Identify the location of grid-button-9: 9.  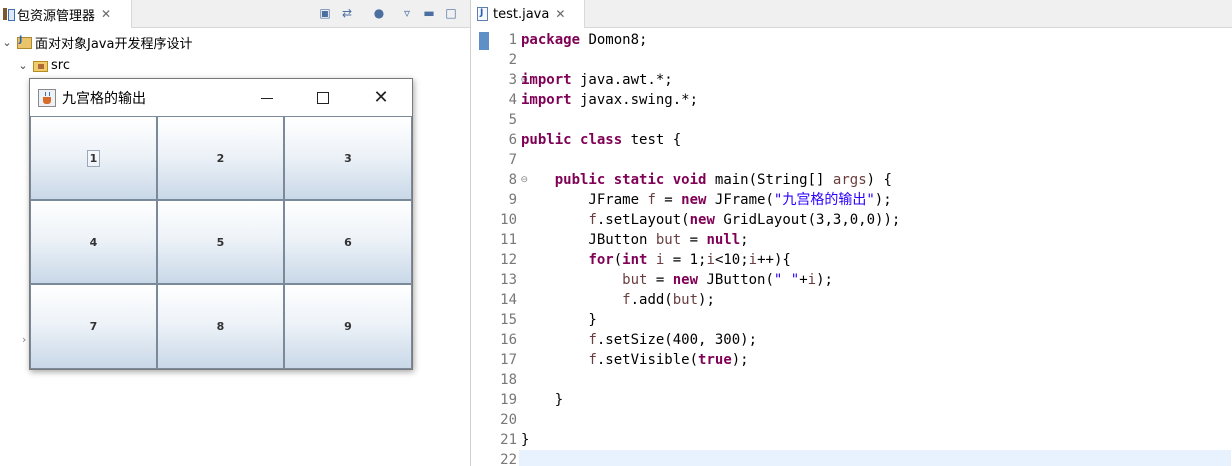
(348, 326).